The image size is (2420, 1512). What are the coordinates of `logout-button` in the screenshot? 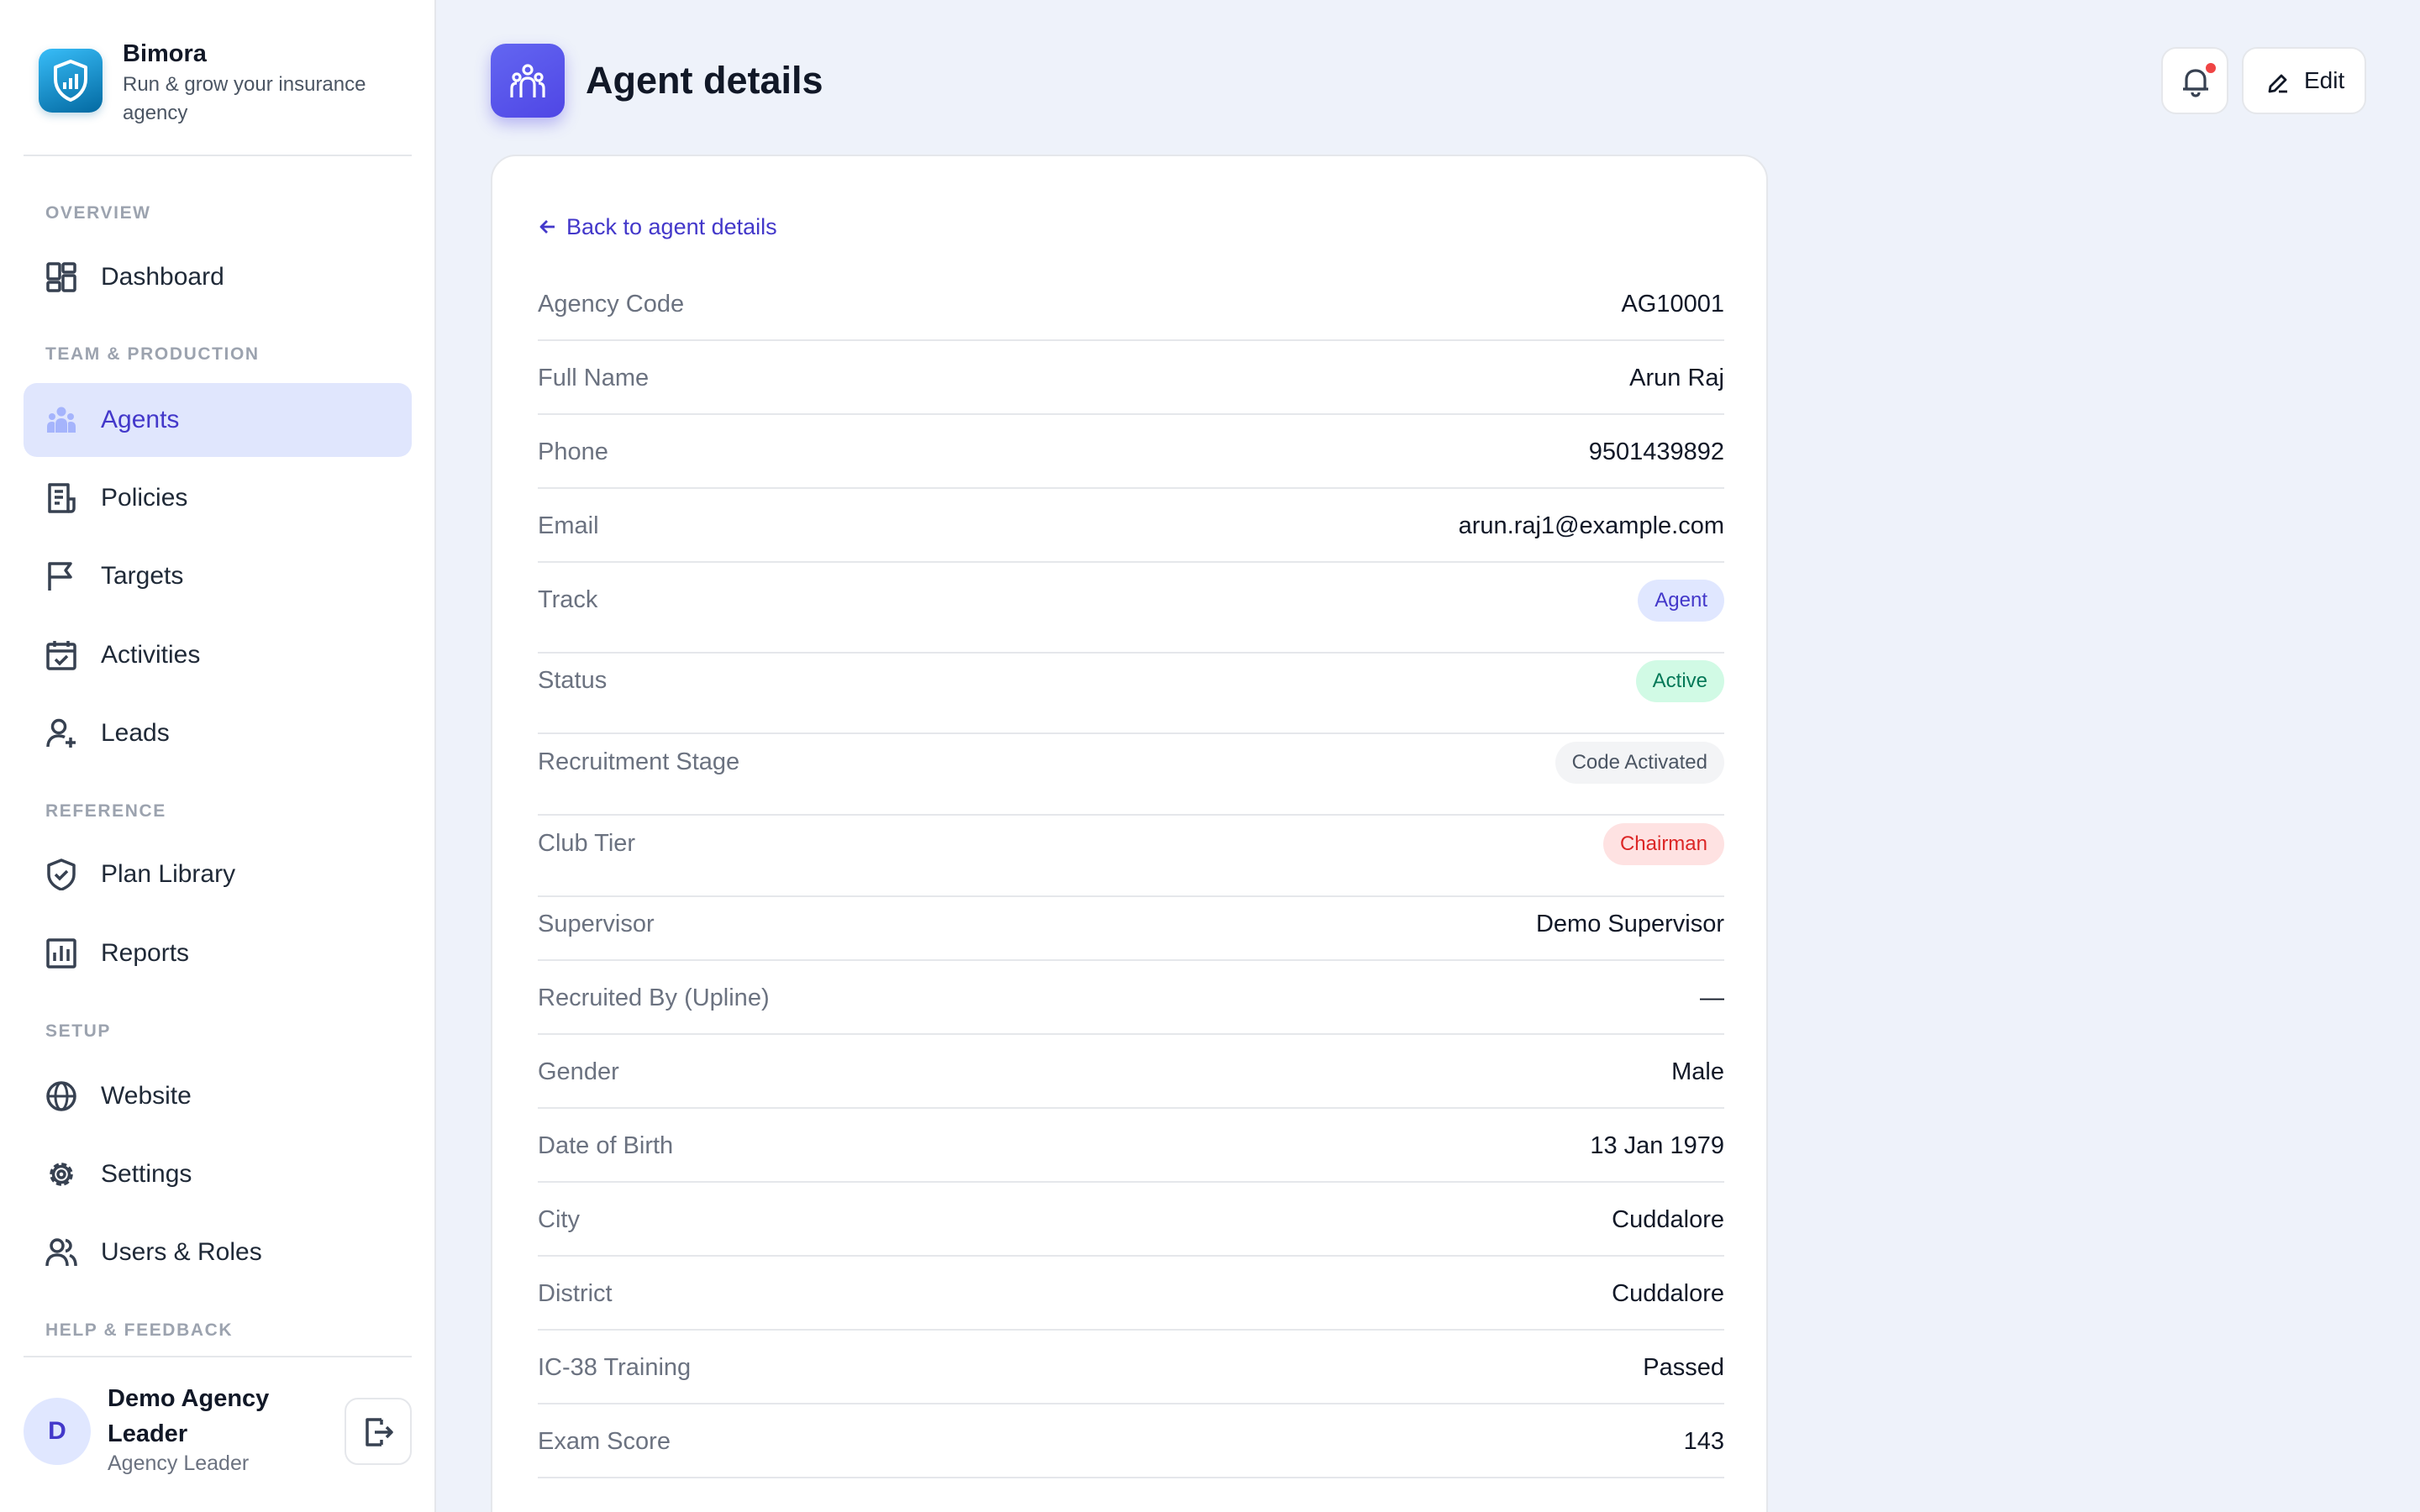 It's located at (378, 1431).